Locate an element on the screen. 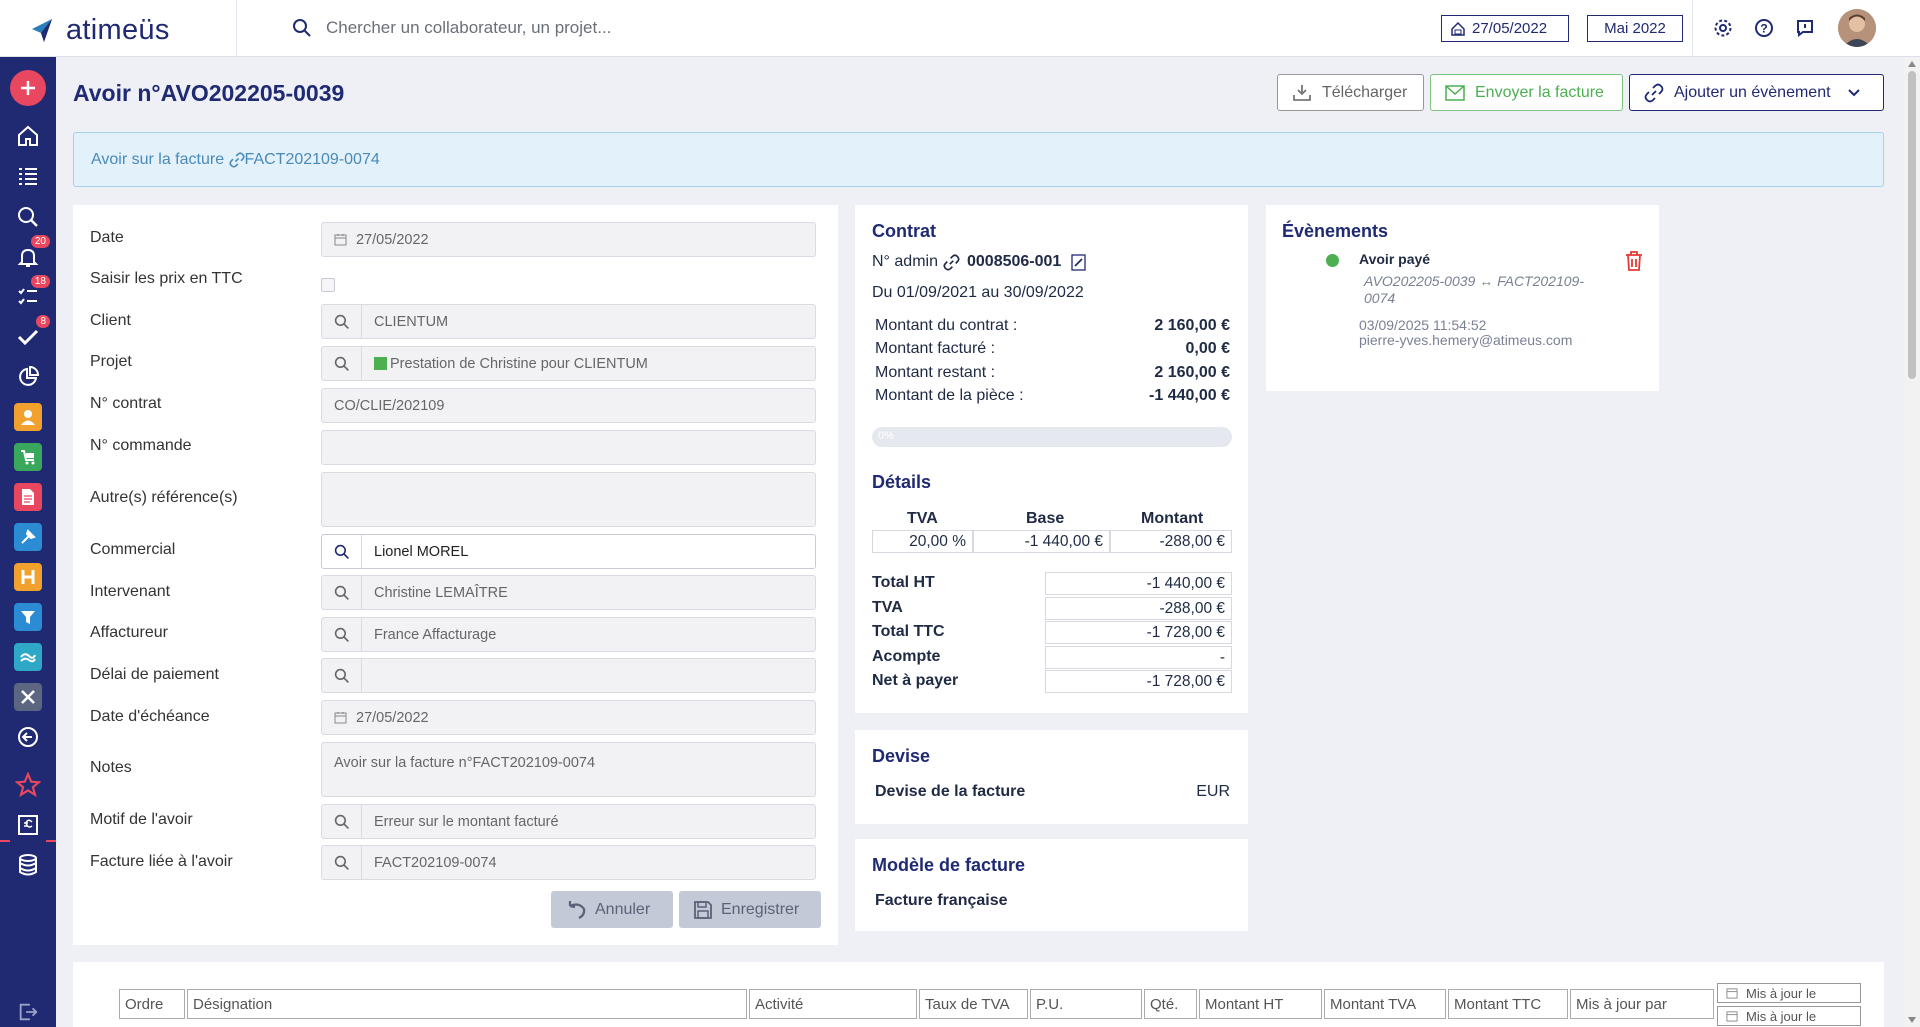 Image resolution: width=1920 pixels, height=1027 pixels. sidebar-item-list is located at coordinates (28, 176).